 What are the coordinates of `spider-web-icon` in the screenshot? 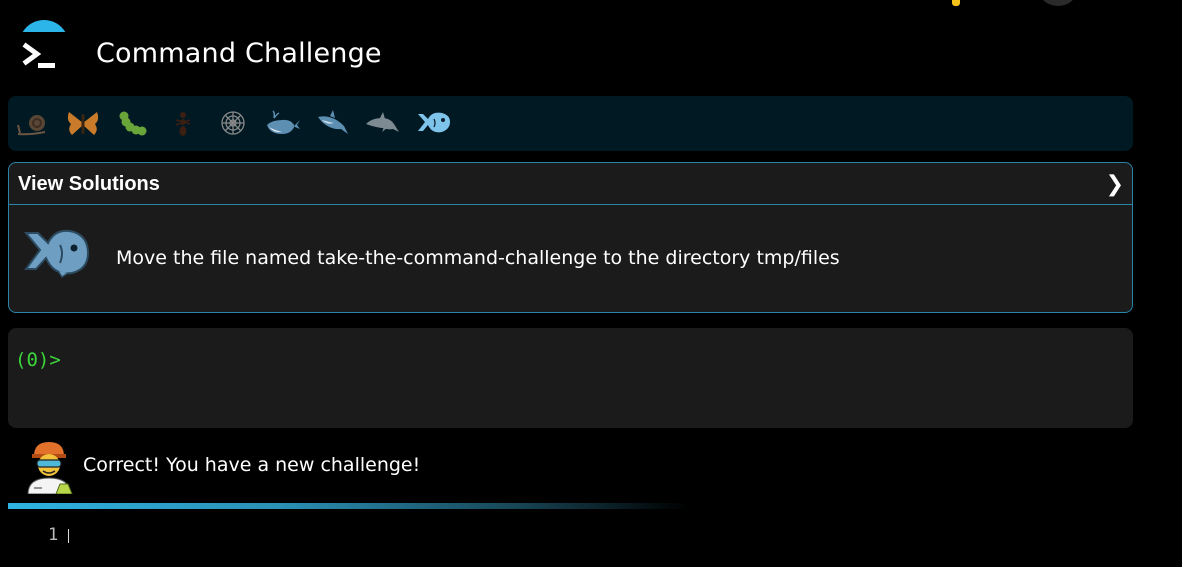 It's located at (233, 123).